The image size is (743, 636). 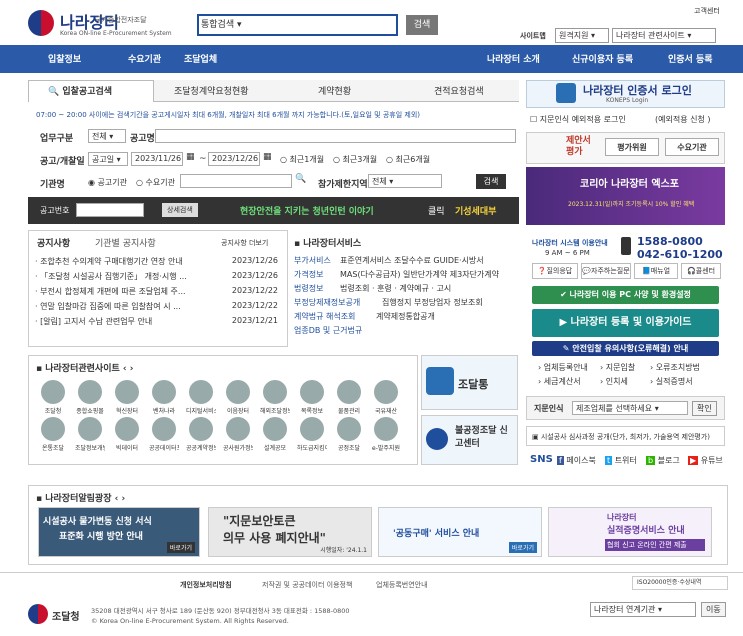 What do you see at coordinates (221, 23) in the screenshot?
I see `search-scope-select: 통합검색 ▾` at bounding box center [221, 23].